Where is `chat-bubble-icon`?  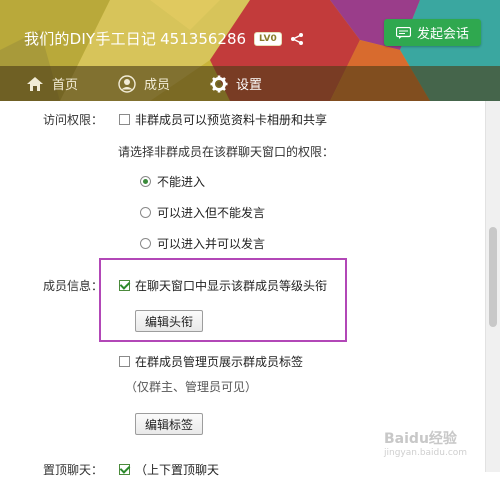 chat-bubble-icon is located at coordinates (403, 32).